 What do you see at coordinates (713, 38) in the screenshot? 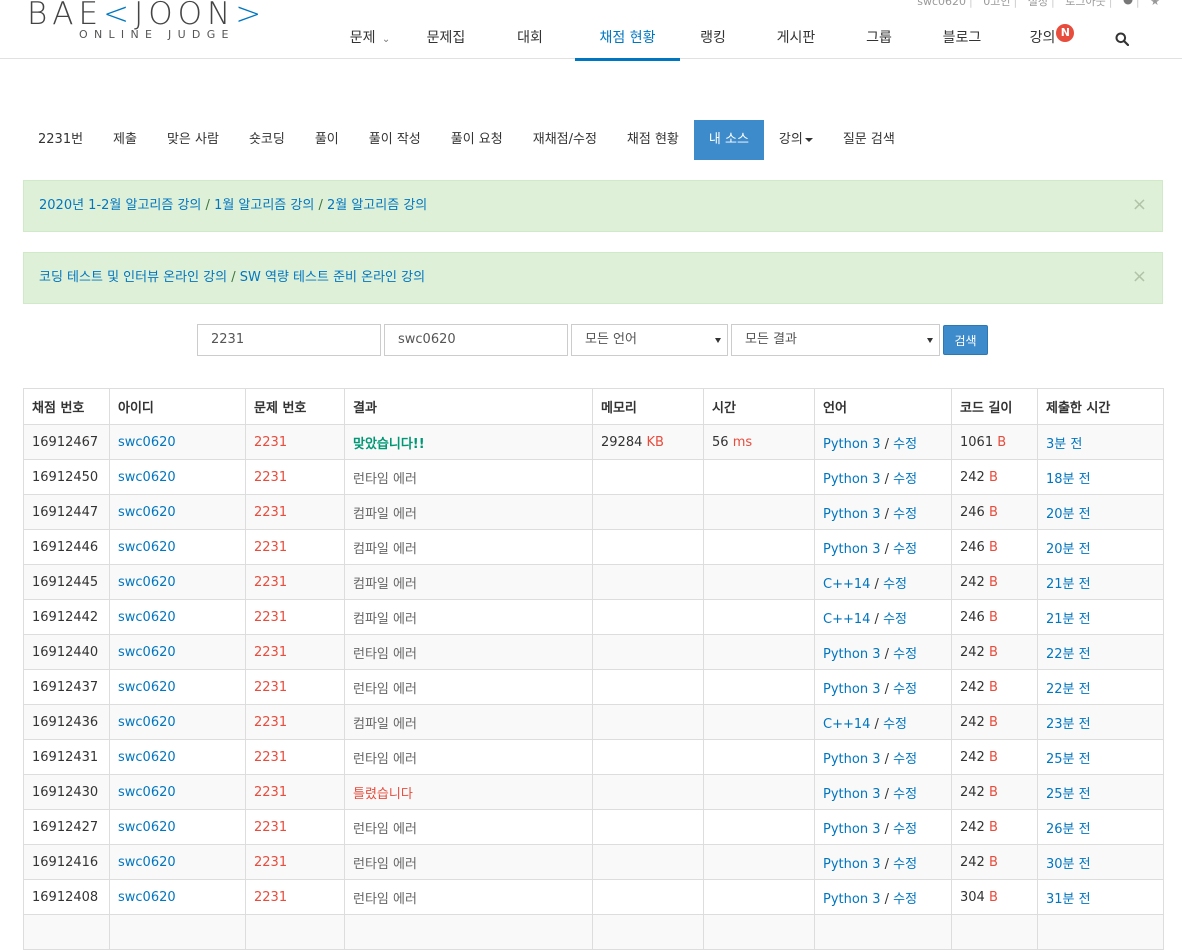
I see `nav-ranking: 랭킹` at bounding box center [713, 38].